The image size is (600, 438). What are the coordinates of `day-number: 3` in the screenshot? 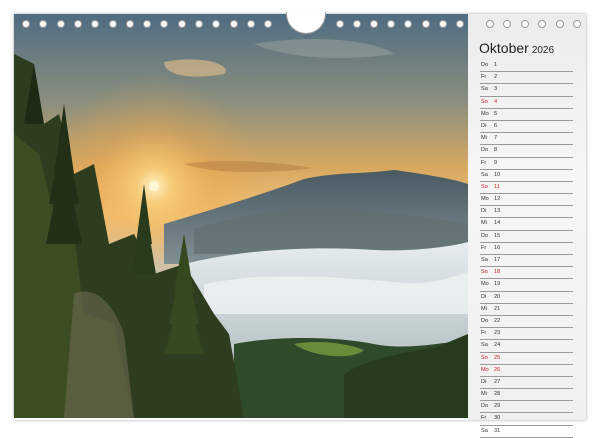 It's located at (496, 89).